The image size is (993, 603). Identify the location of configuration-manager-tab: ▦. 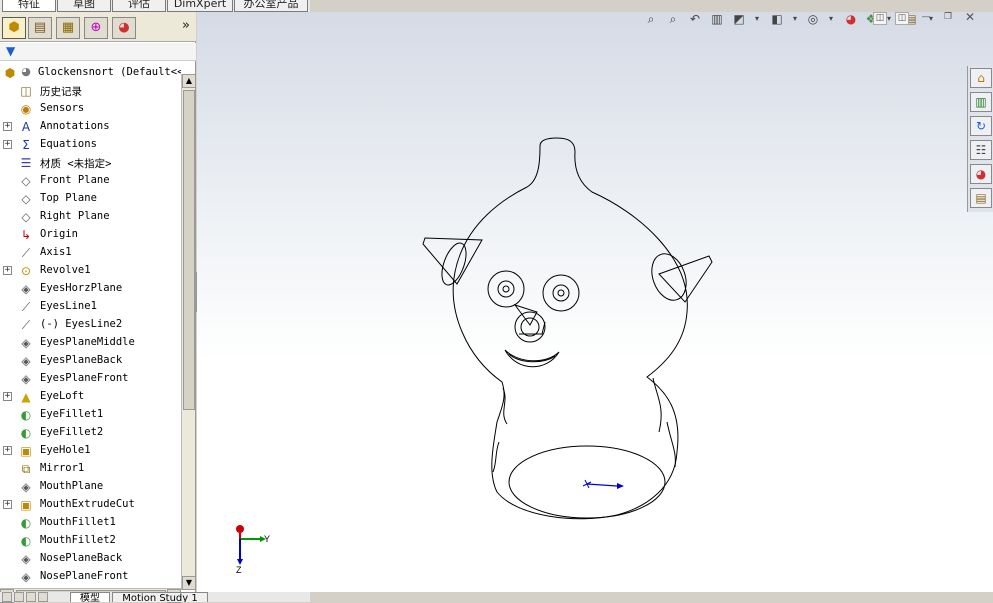
(68, 28).